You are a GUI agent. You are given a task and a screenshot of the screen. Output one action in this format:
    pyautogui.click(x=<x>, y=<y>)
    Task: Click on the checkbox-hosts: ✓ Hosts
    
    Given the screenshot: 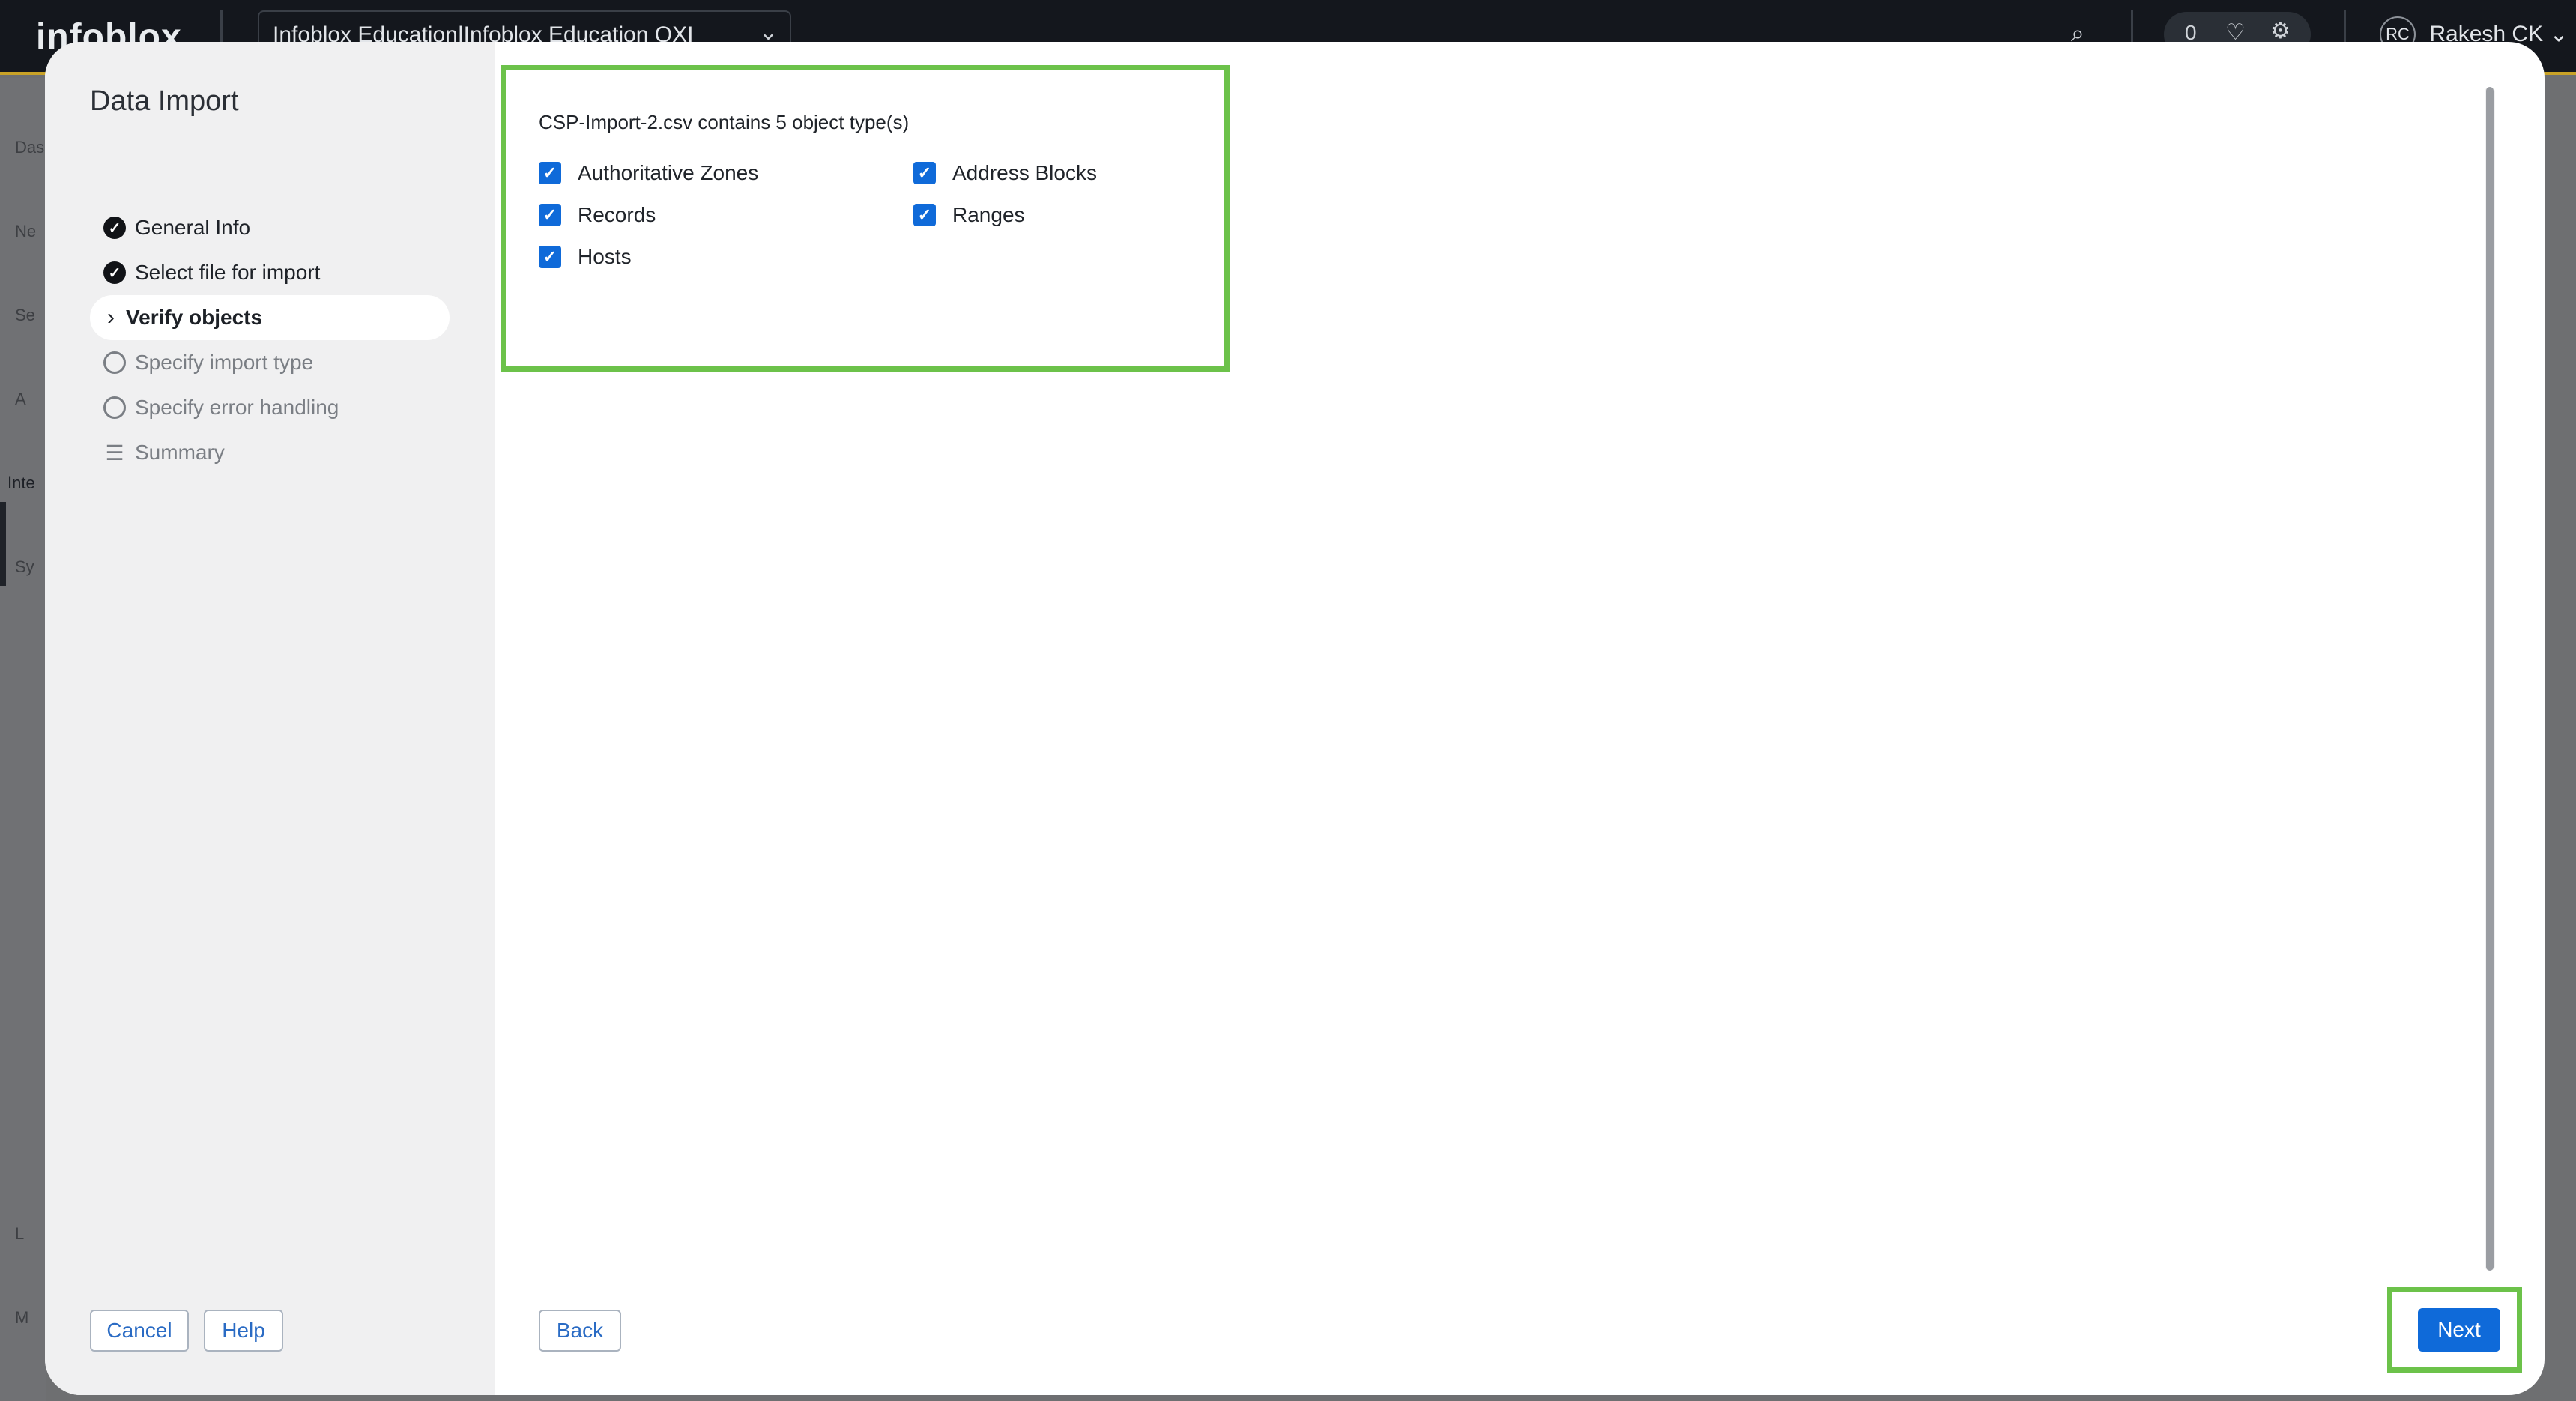 What is the action you would take?
    pyautogui.click(x=585, y=257)
    